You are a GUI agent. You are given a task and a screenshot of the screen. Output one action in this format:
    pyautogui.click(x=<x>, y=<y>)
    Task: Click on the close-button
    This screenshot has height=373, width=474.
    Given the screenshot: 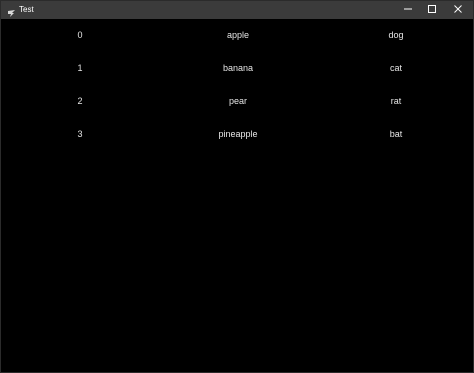 What is the action you would take?
    pyautogui.click(x=458, y=10)
    